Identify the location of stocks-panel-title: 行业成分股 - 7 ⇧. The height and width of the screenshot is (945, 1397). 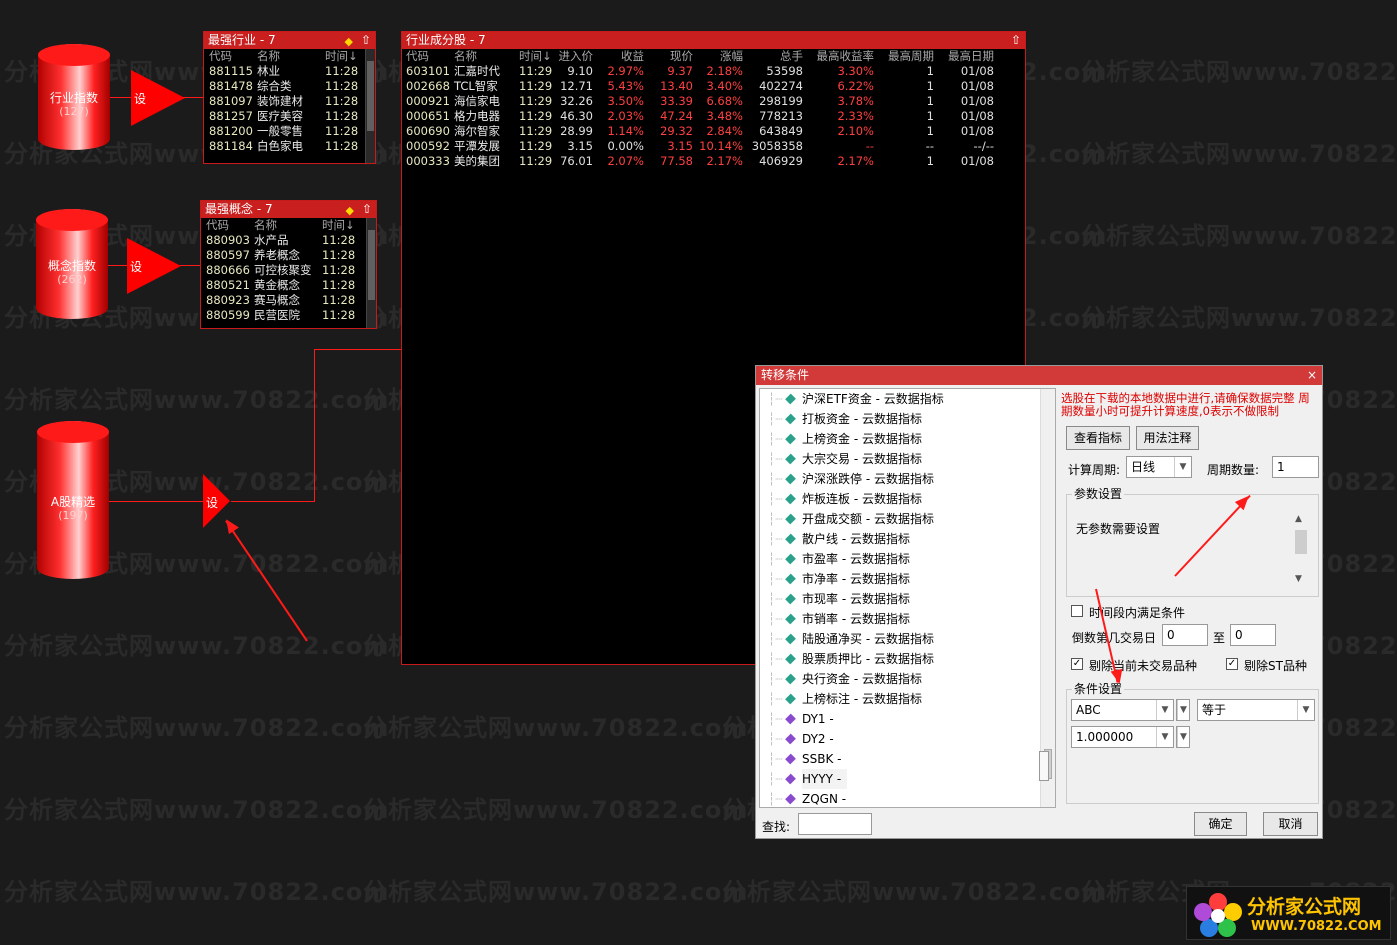
(713, 40).